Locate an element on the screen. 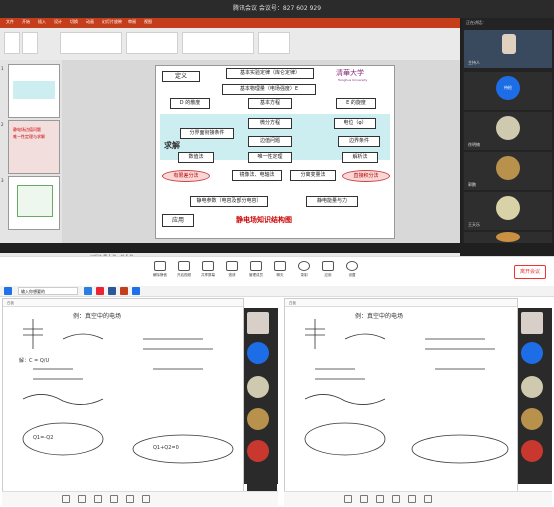 This screenshot has width=554, height=507. separation-box: 分离变量法 is located at coordinates (313, 175).